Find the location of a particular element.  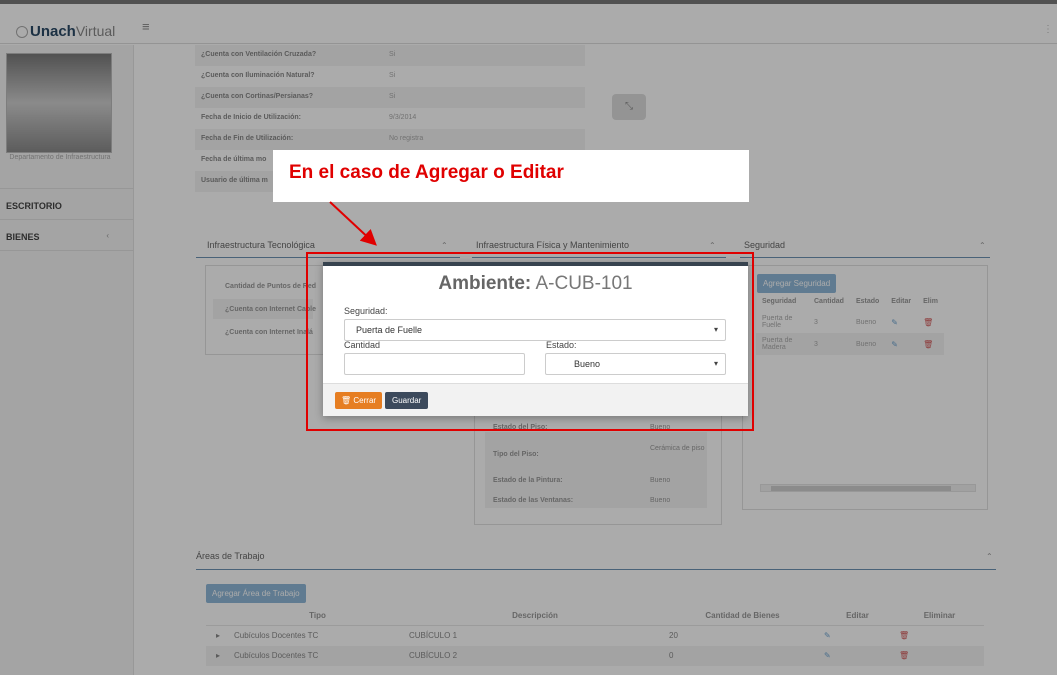

annotation-callout: En el caso de Agregar o Editar is located at coordinates (511, 176).